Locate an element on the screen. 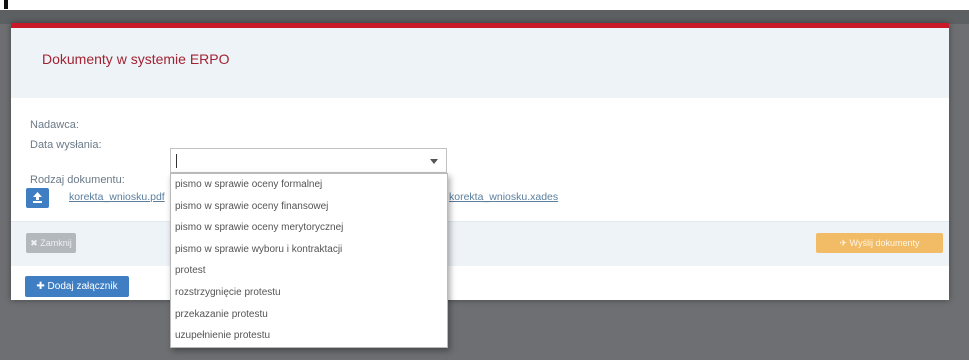 The image size is (969, 360). text-cursor is located at coordinates (176, 161).